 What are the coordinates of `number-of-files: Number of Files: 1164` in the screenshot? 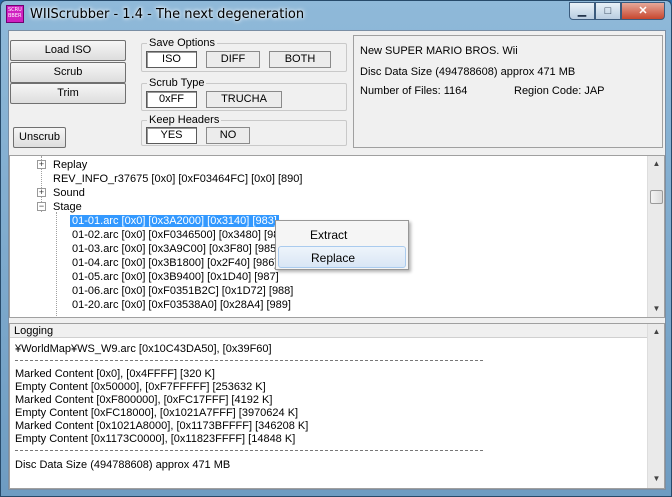 It's located at (414, 91).